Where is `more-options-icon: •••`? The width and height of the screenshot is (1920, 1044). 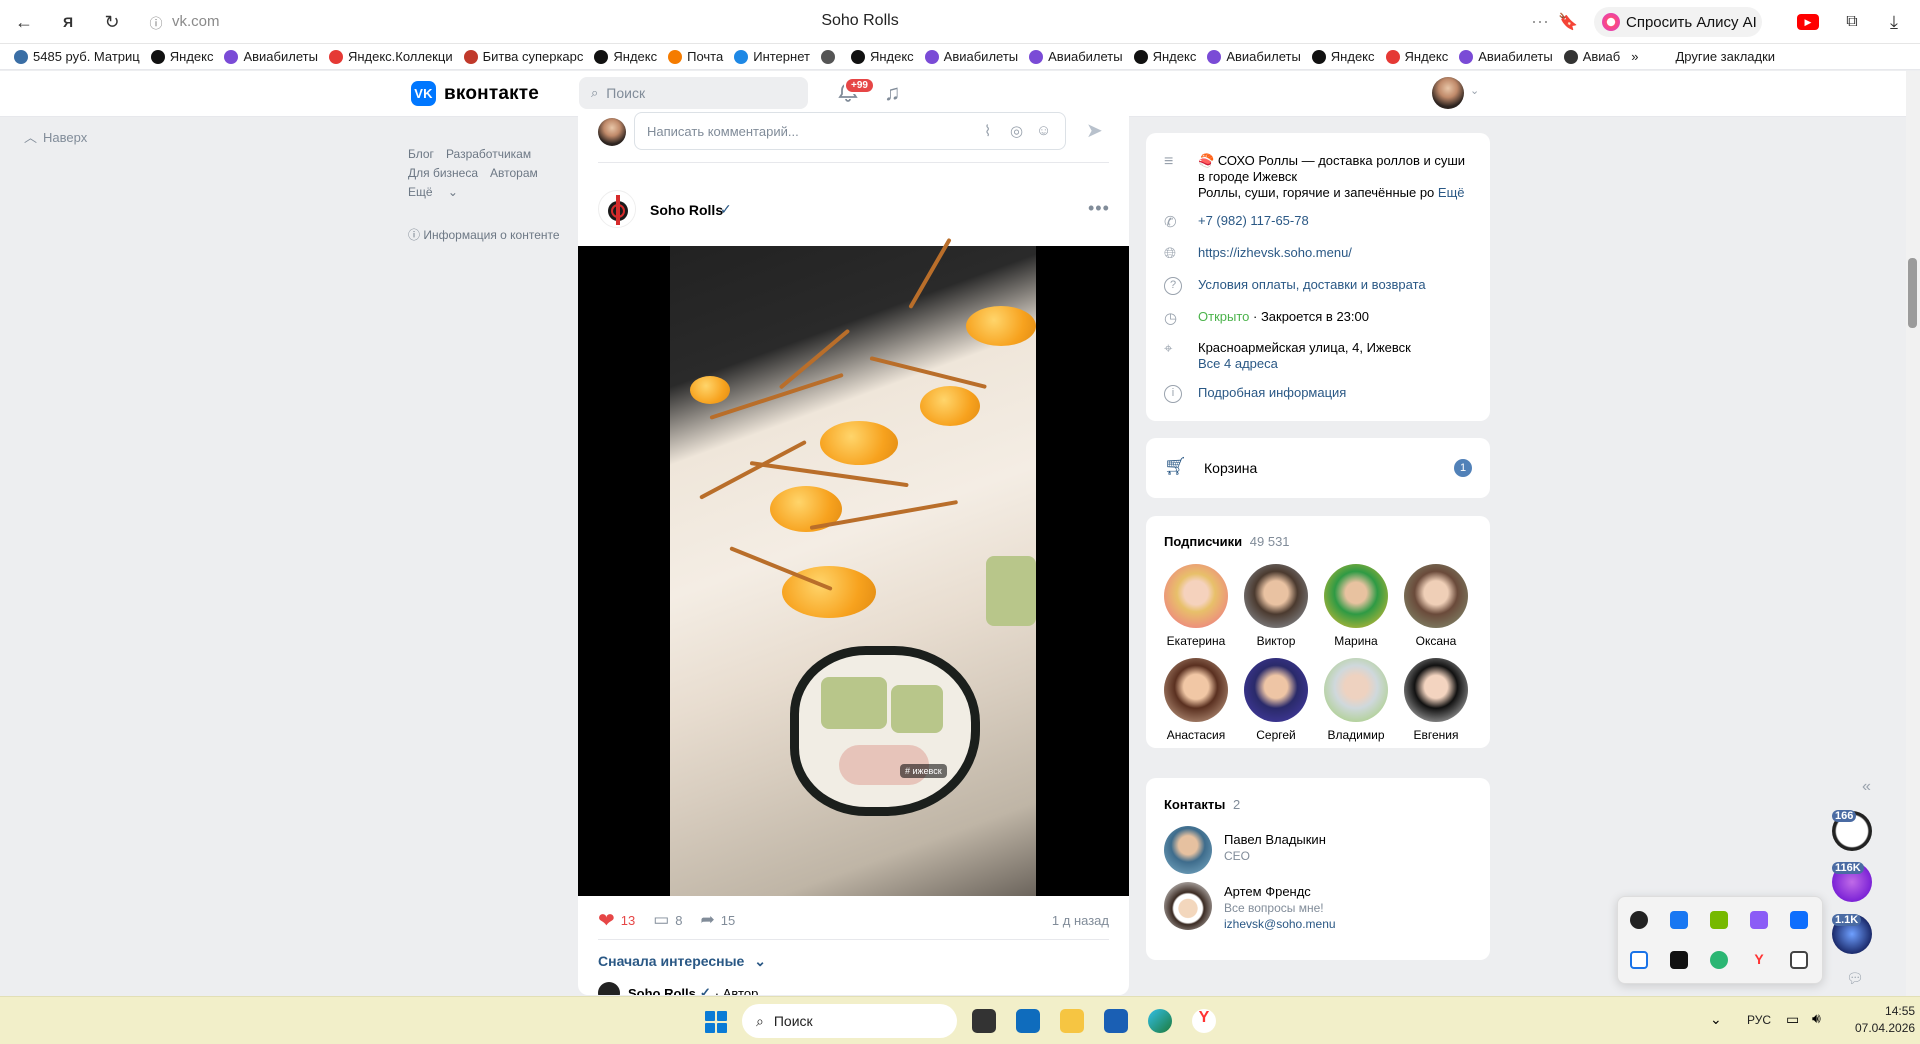 more-options-icon: ••• is located at coordinates (1099, 208).